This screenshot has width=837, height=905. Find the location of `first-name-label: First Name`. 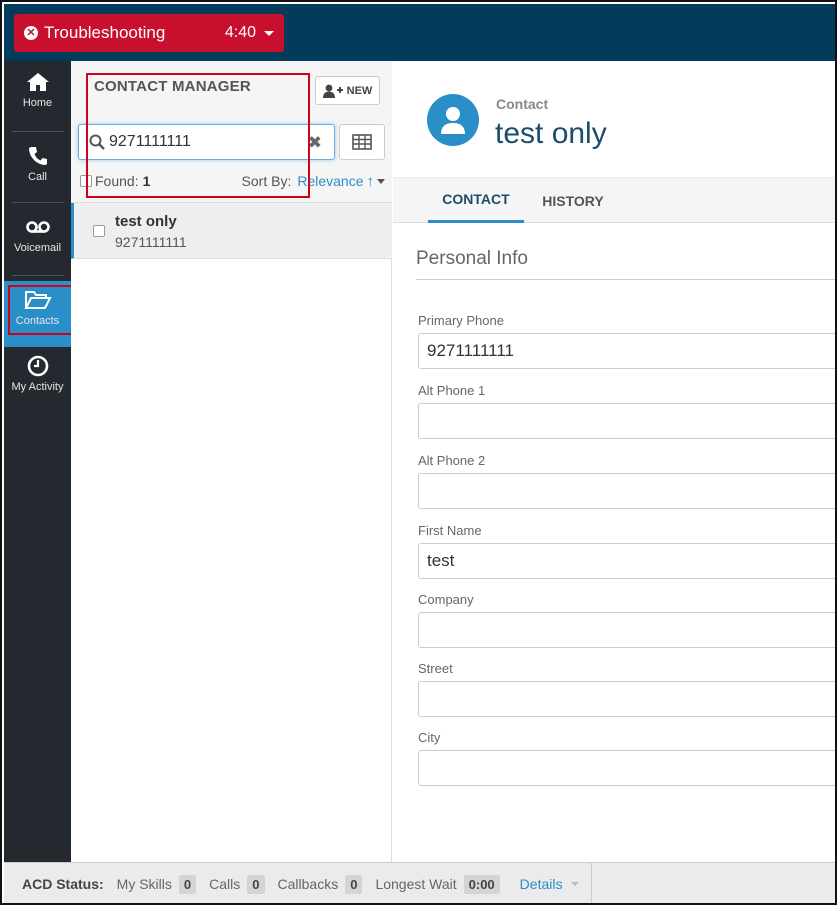

first-name-label: First Name is located at coordinates (450, 530).